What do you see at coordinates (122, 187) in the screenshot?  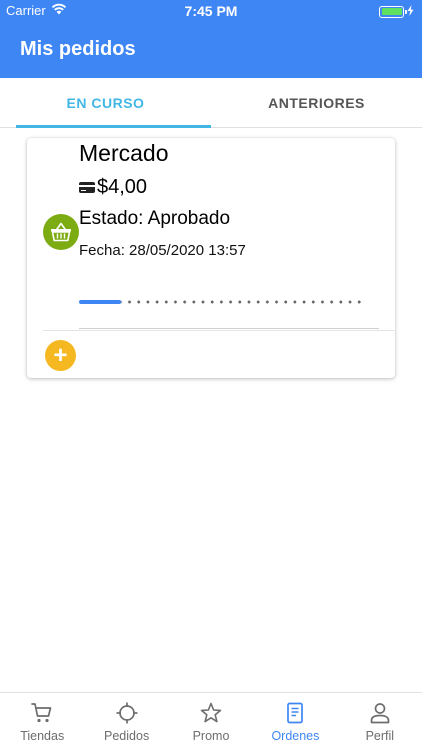 I see `order-price: $4,00` at bounding box center [122, 187].